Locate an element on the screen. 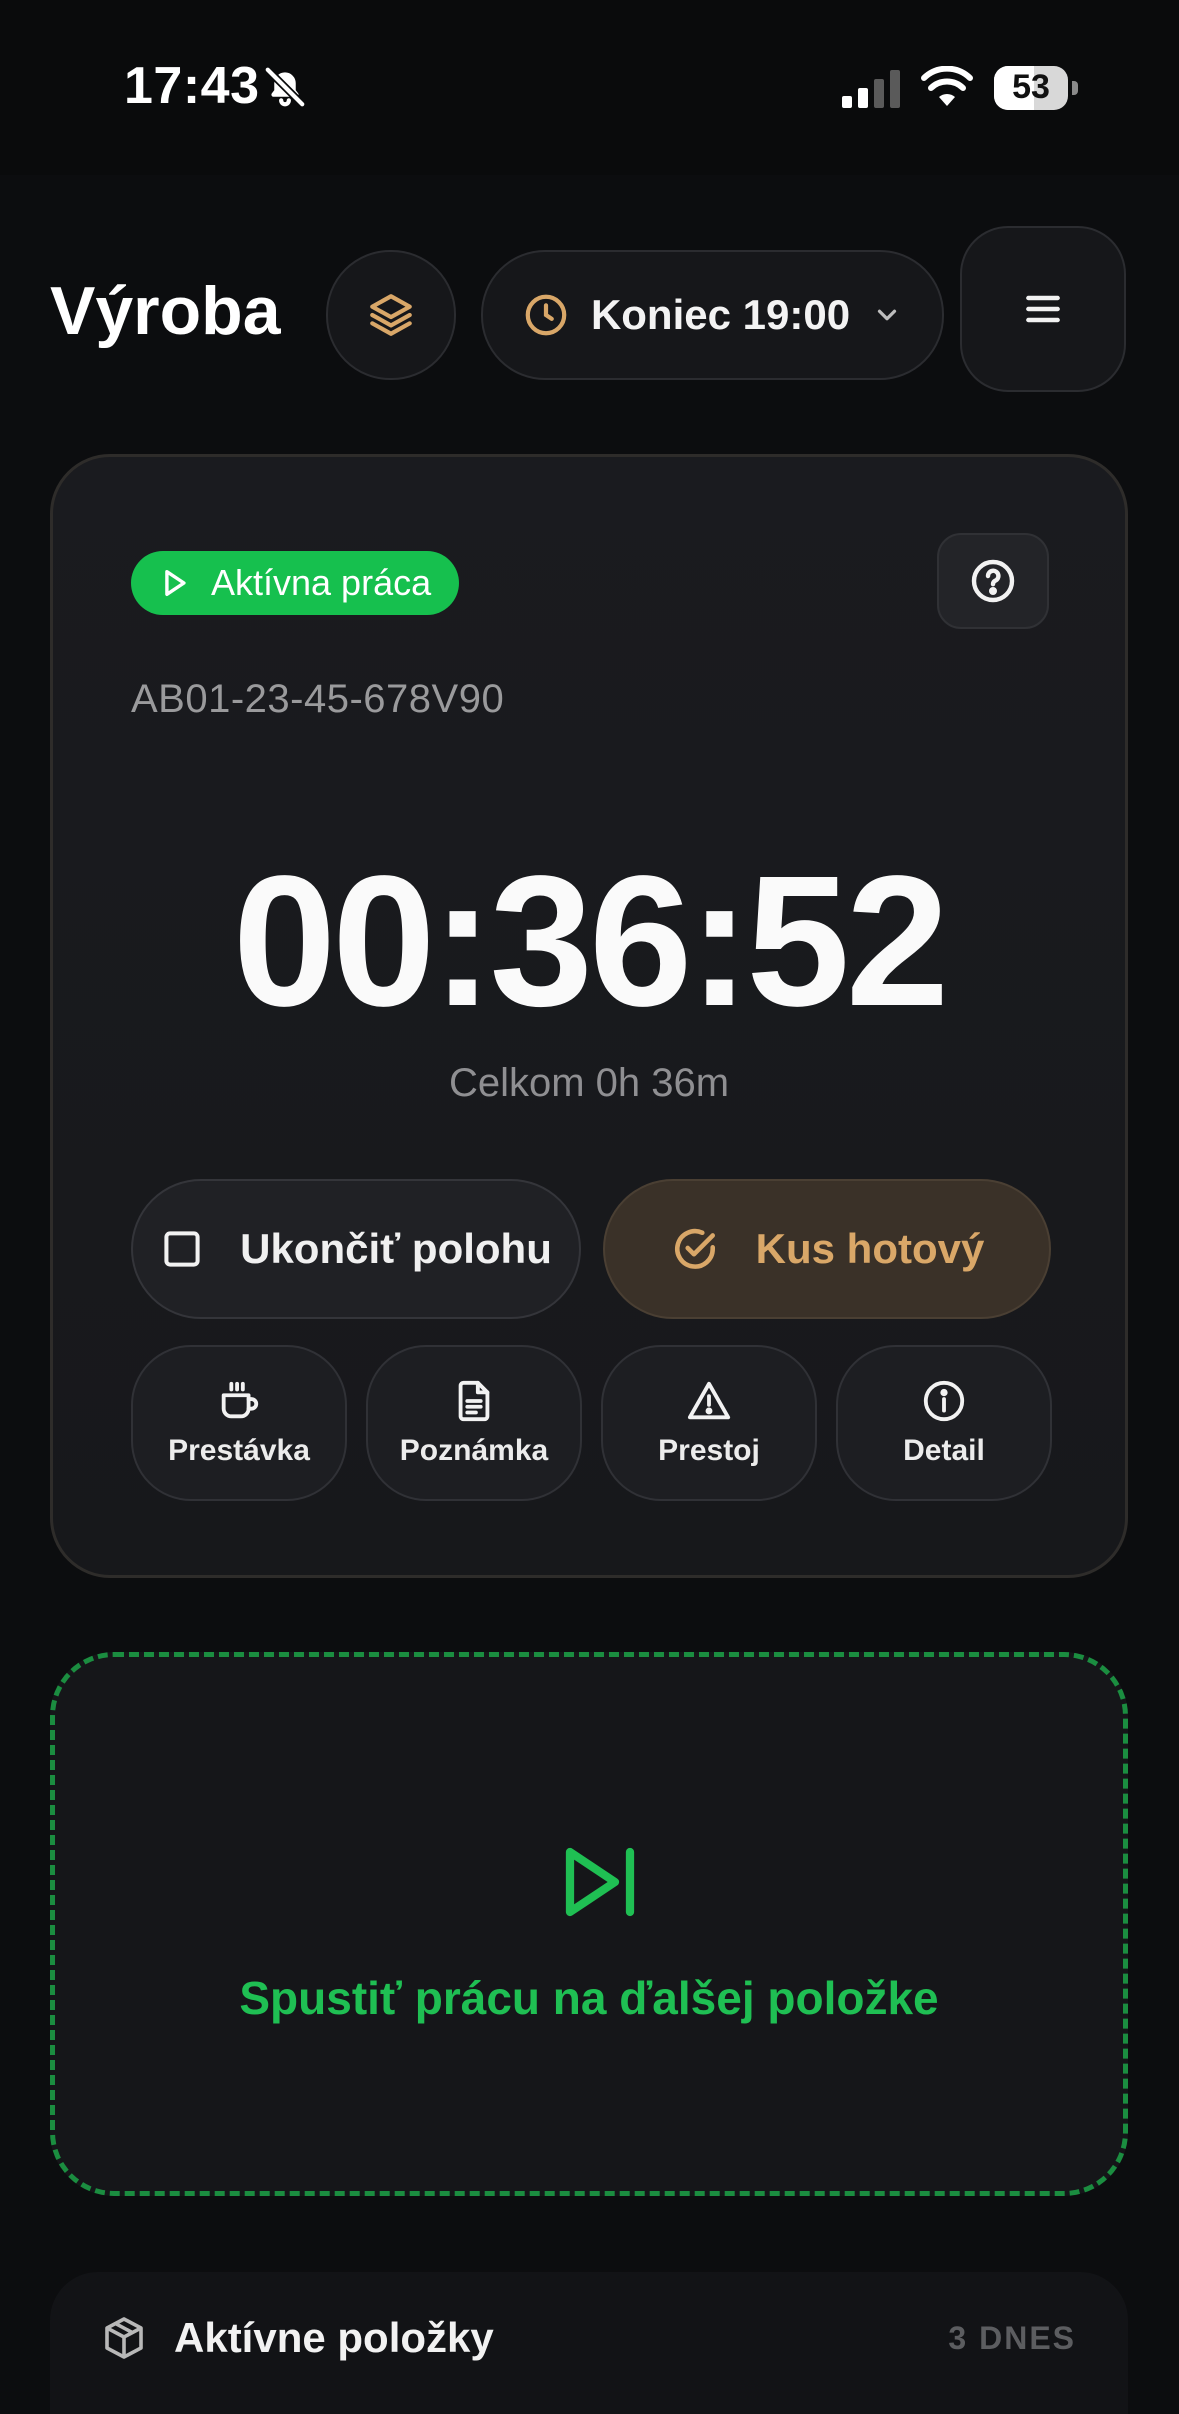  play-skip-icon is located at coordinates (600, 1882).